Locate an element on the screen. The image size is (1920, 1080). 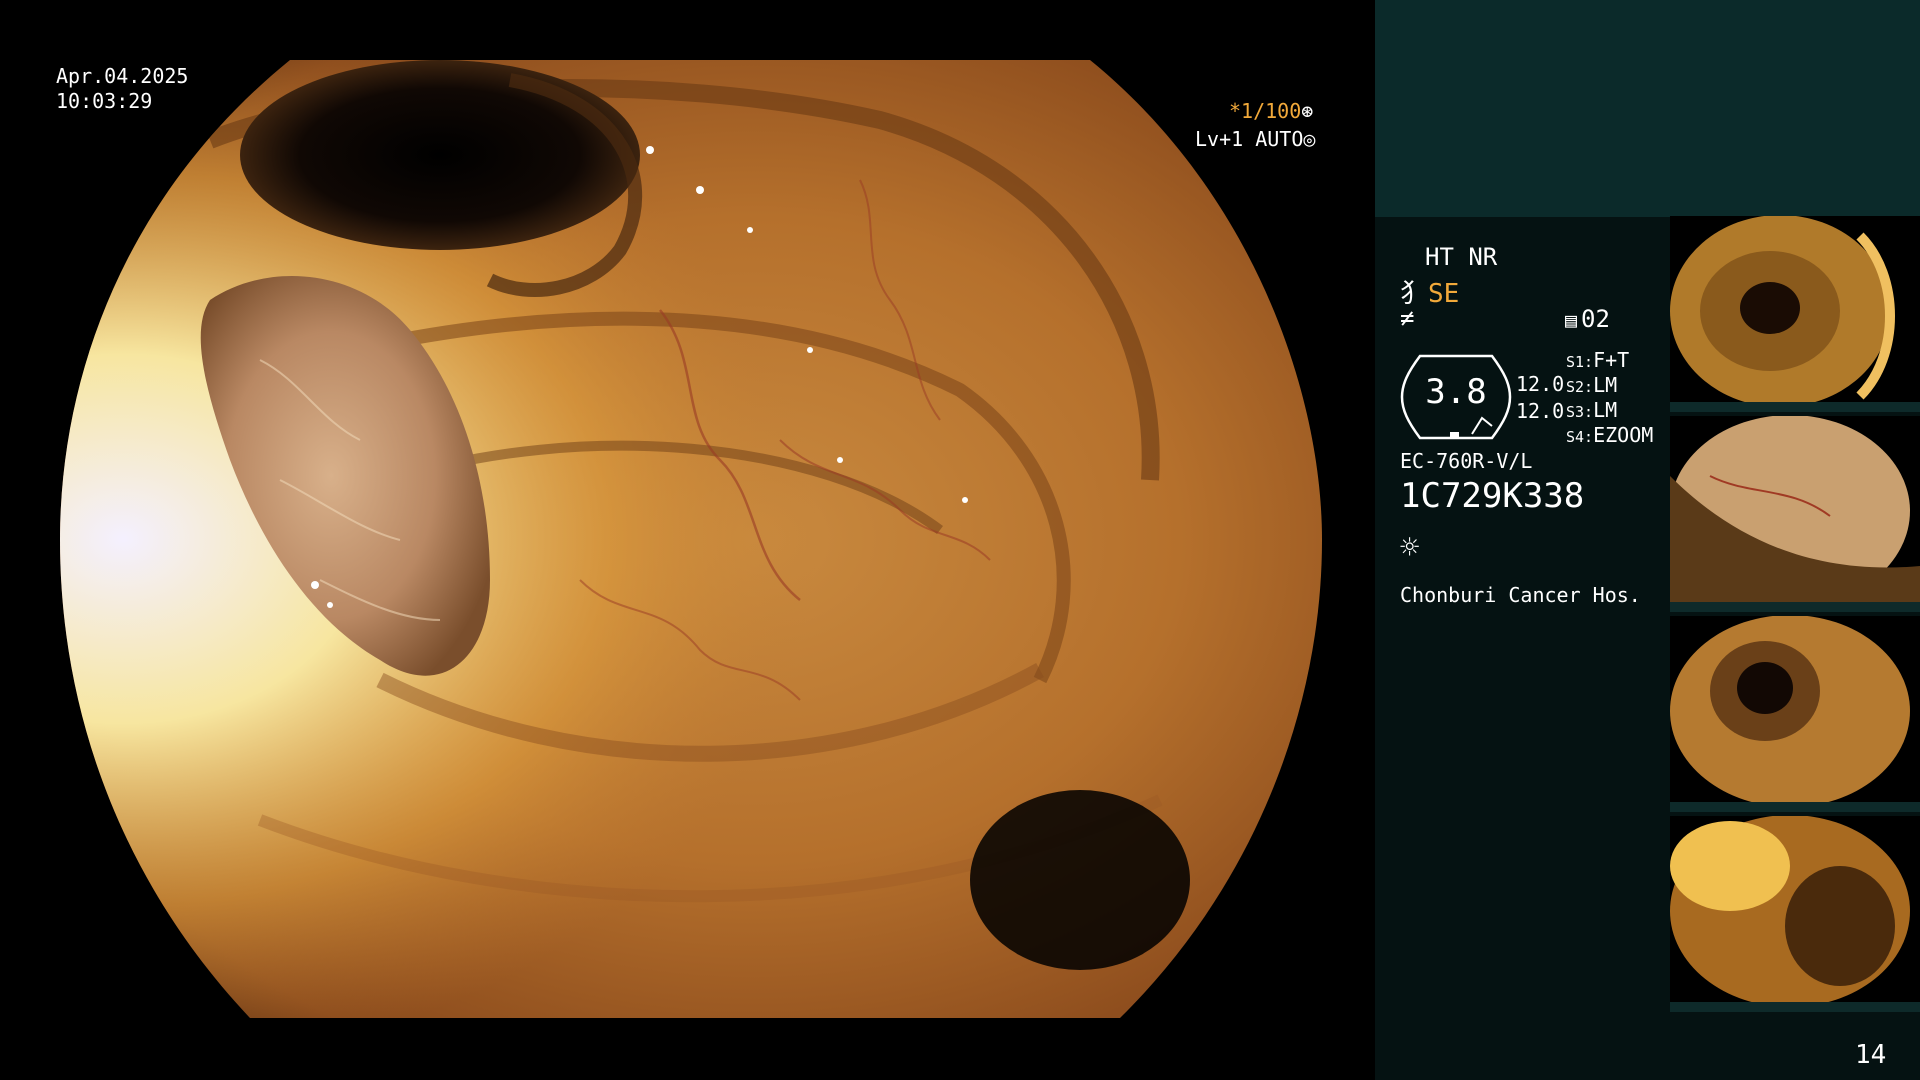
page-number: 14 is located at coordinates (1871, 1055).